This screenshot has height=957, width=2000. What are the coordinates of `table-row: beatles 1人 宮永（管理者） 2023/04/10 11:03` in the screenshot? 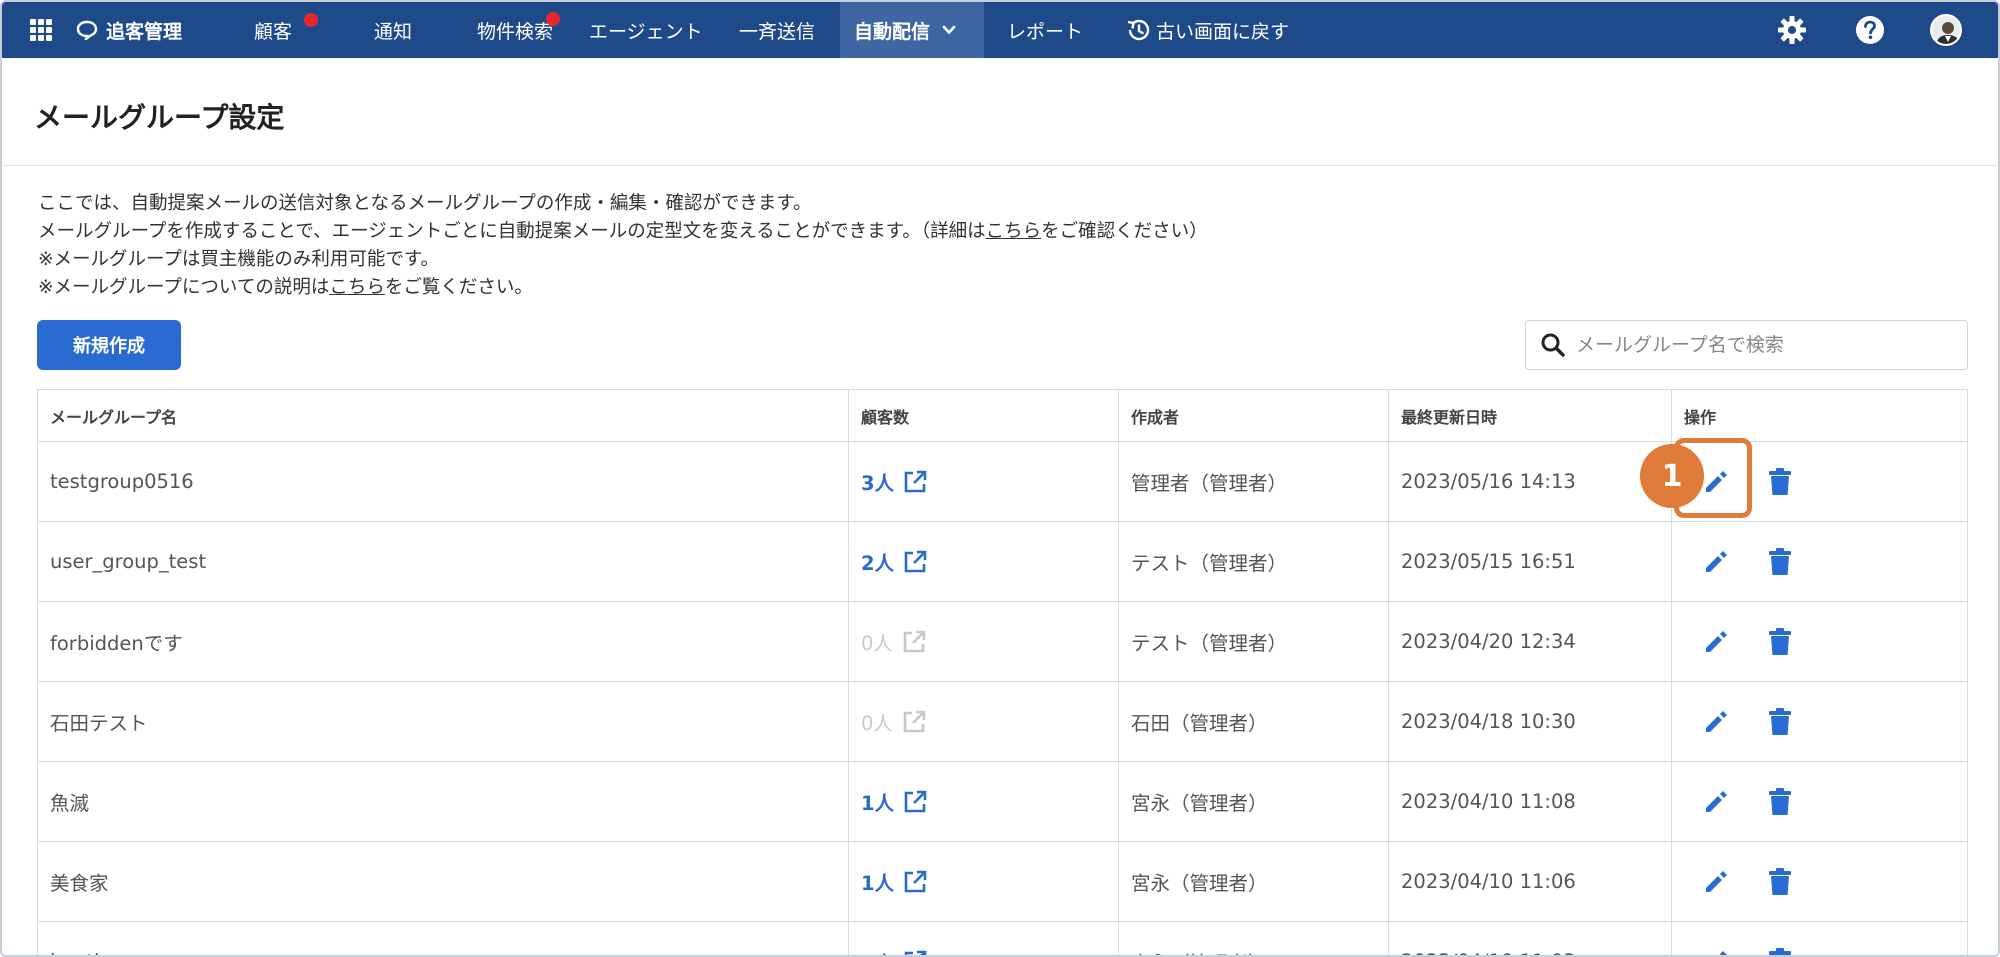 It's located at (1002, 939).